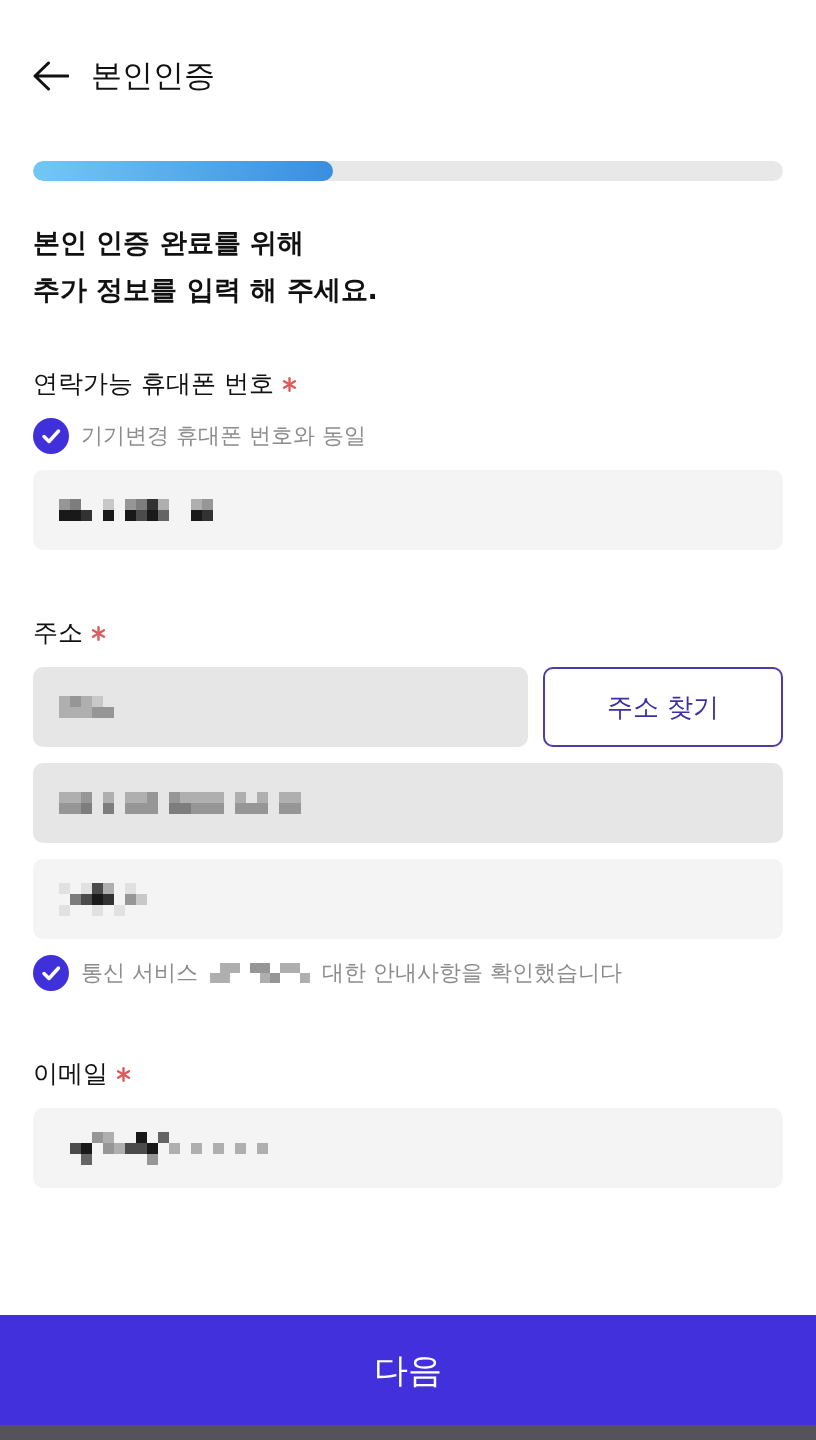  I want to click on field-label: 주소, so click(58, 633).